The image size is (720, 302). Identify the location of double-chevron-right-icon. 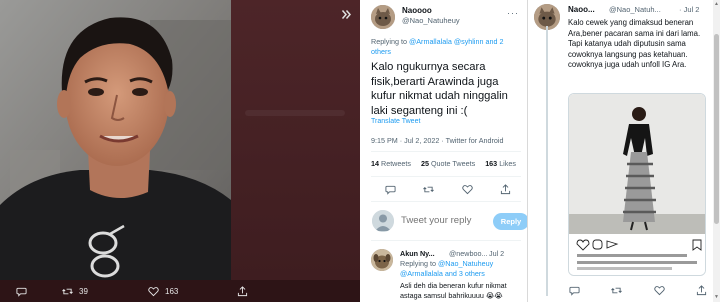
(346, 14).